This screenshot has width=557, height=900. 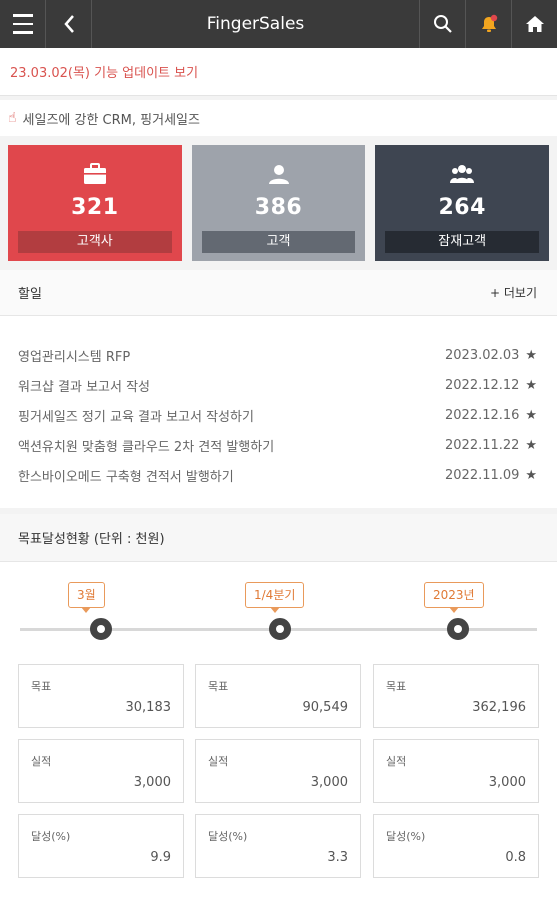 What do you see at coordinates (84, 387) in the screenshot?
I see `todo-item-text: 워크샵 결과 보고서 작성` at bounding box center [84, 387].